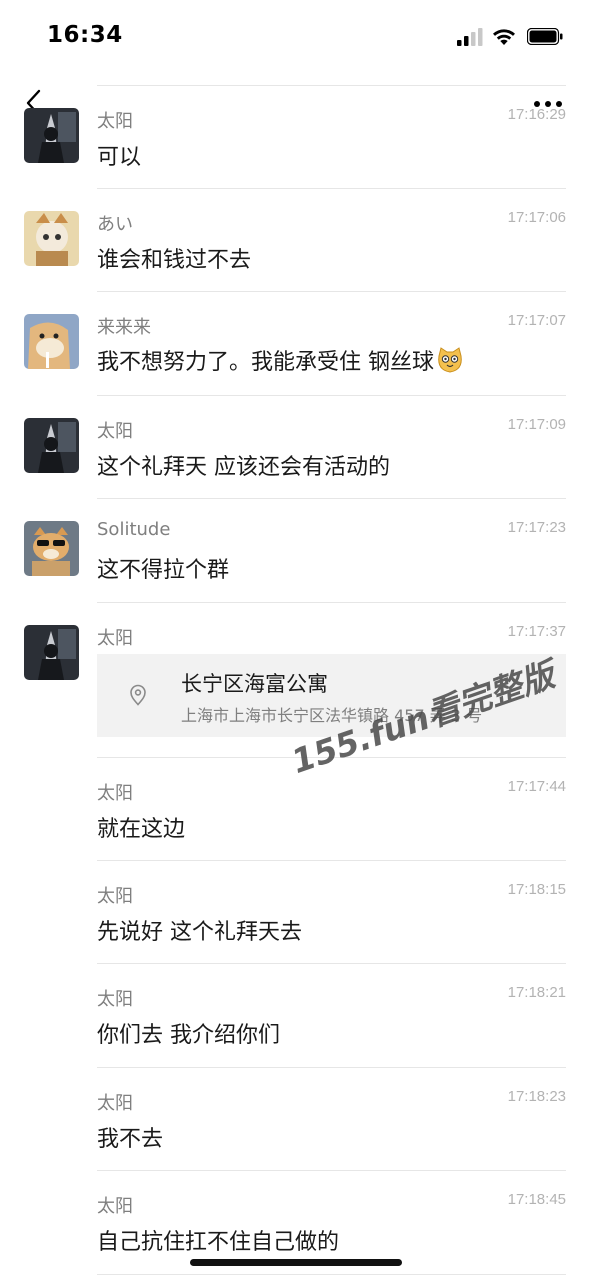 Image resolution: width=591 pixels, height=1280 pixels. I want to click on message-text: 就在这边, so click(141, 827).